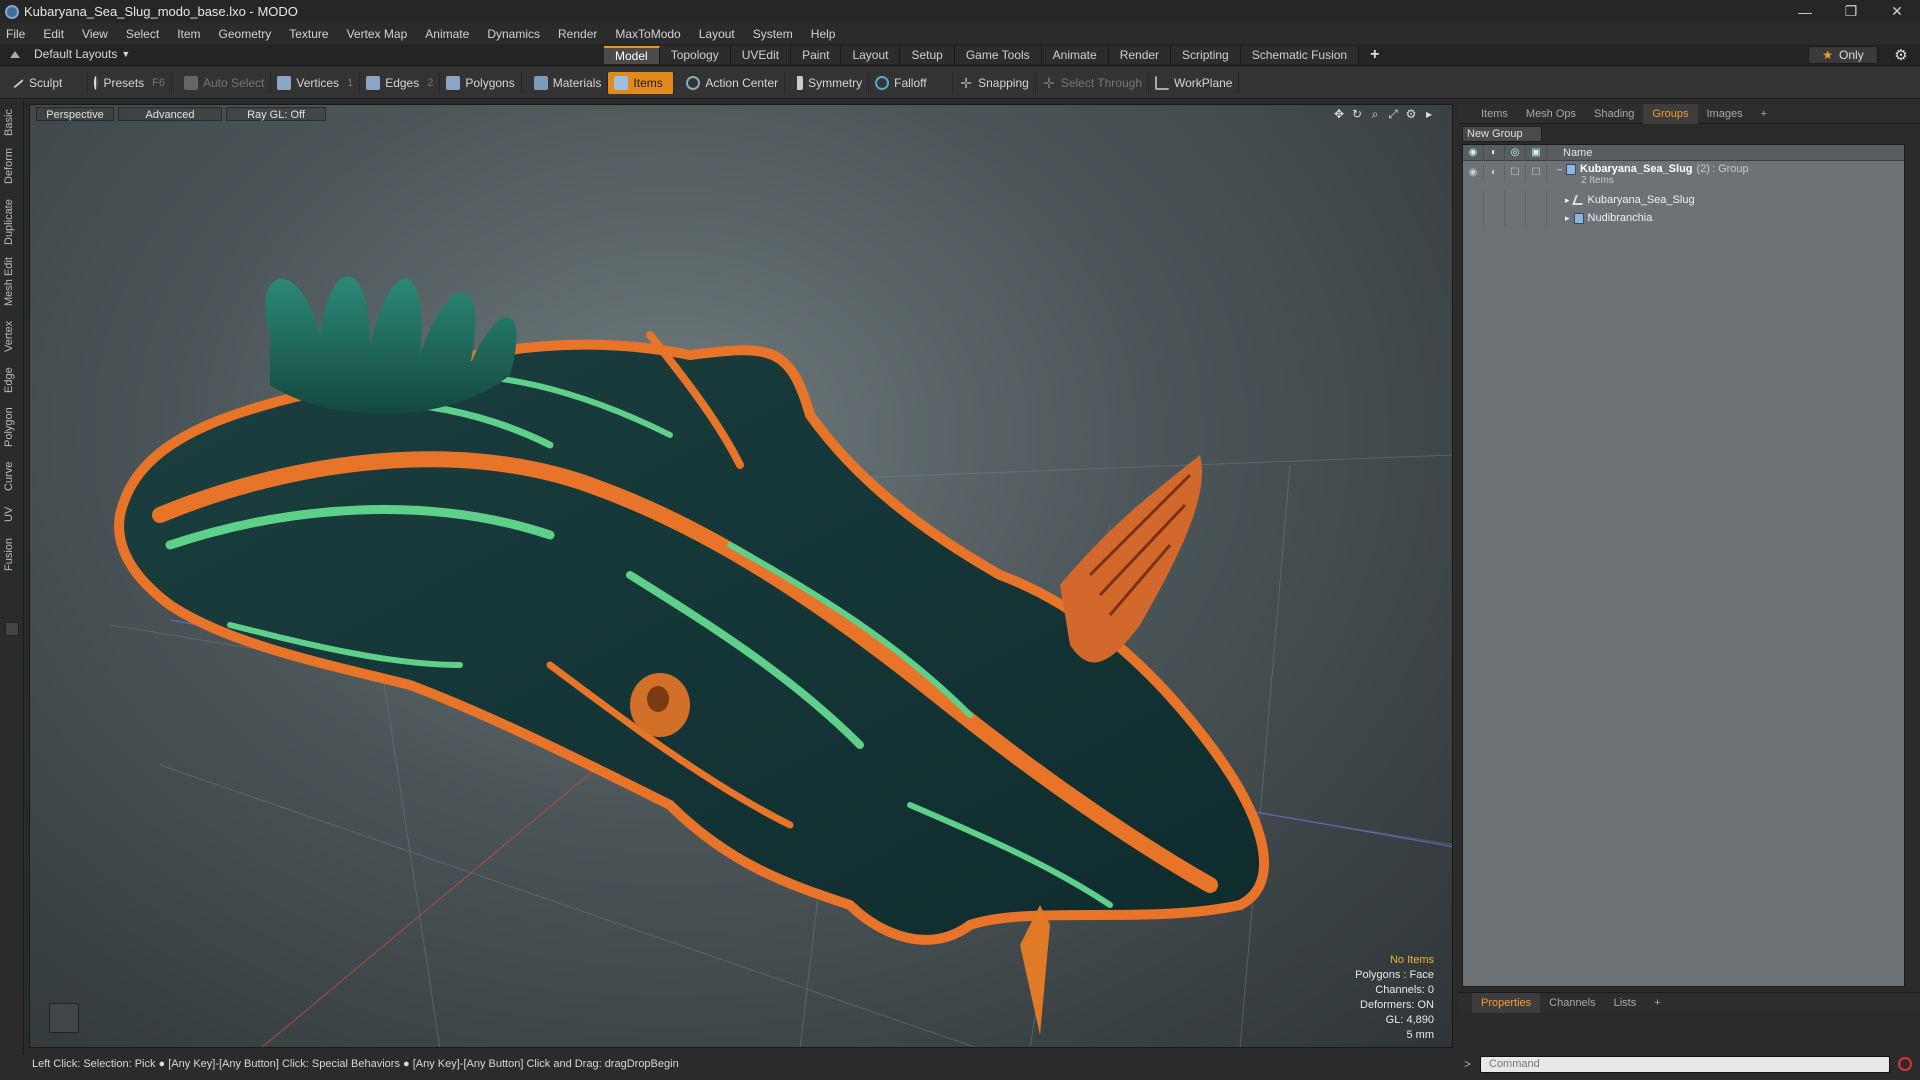 The width and height of the screenshot is (1920, 1080). What do you see at coordinates (1506, 1002) in the screenshot?
I see `tab-properties: Properties` at bounding box center [1506, 1002].